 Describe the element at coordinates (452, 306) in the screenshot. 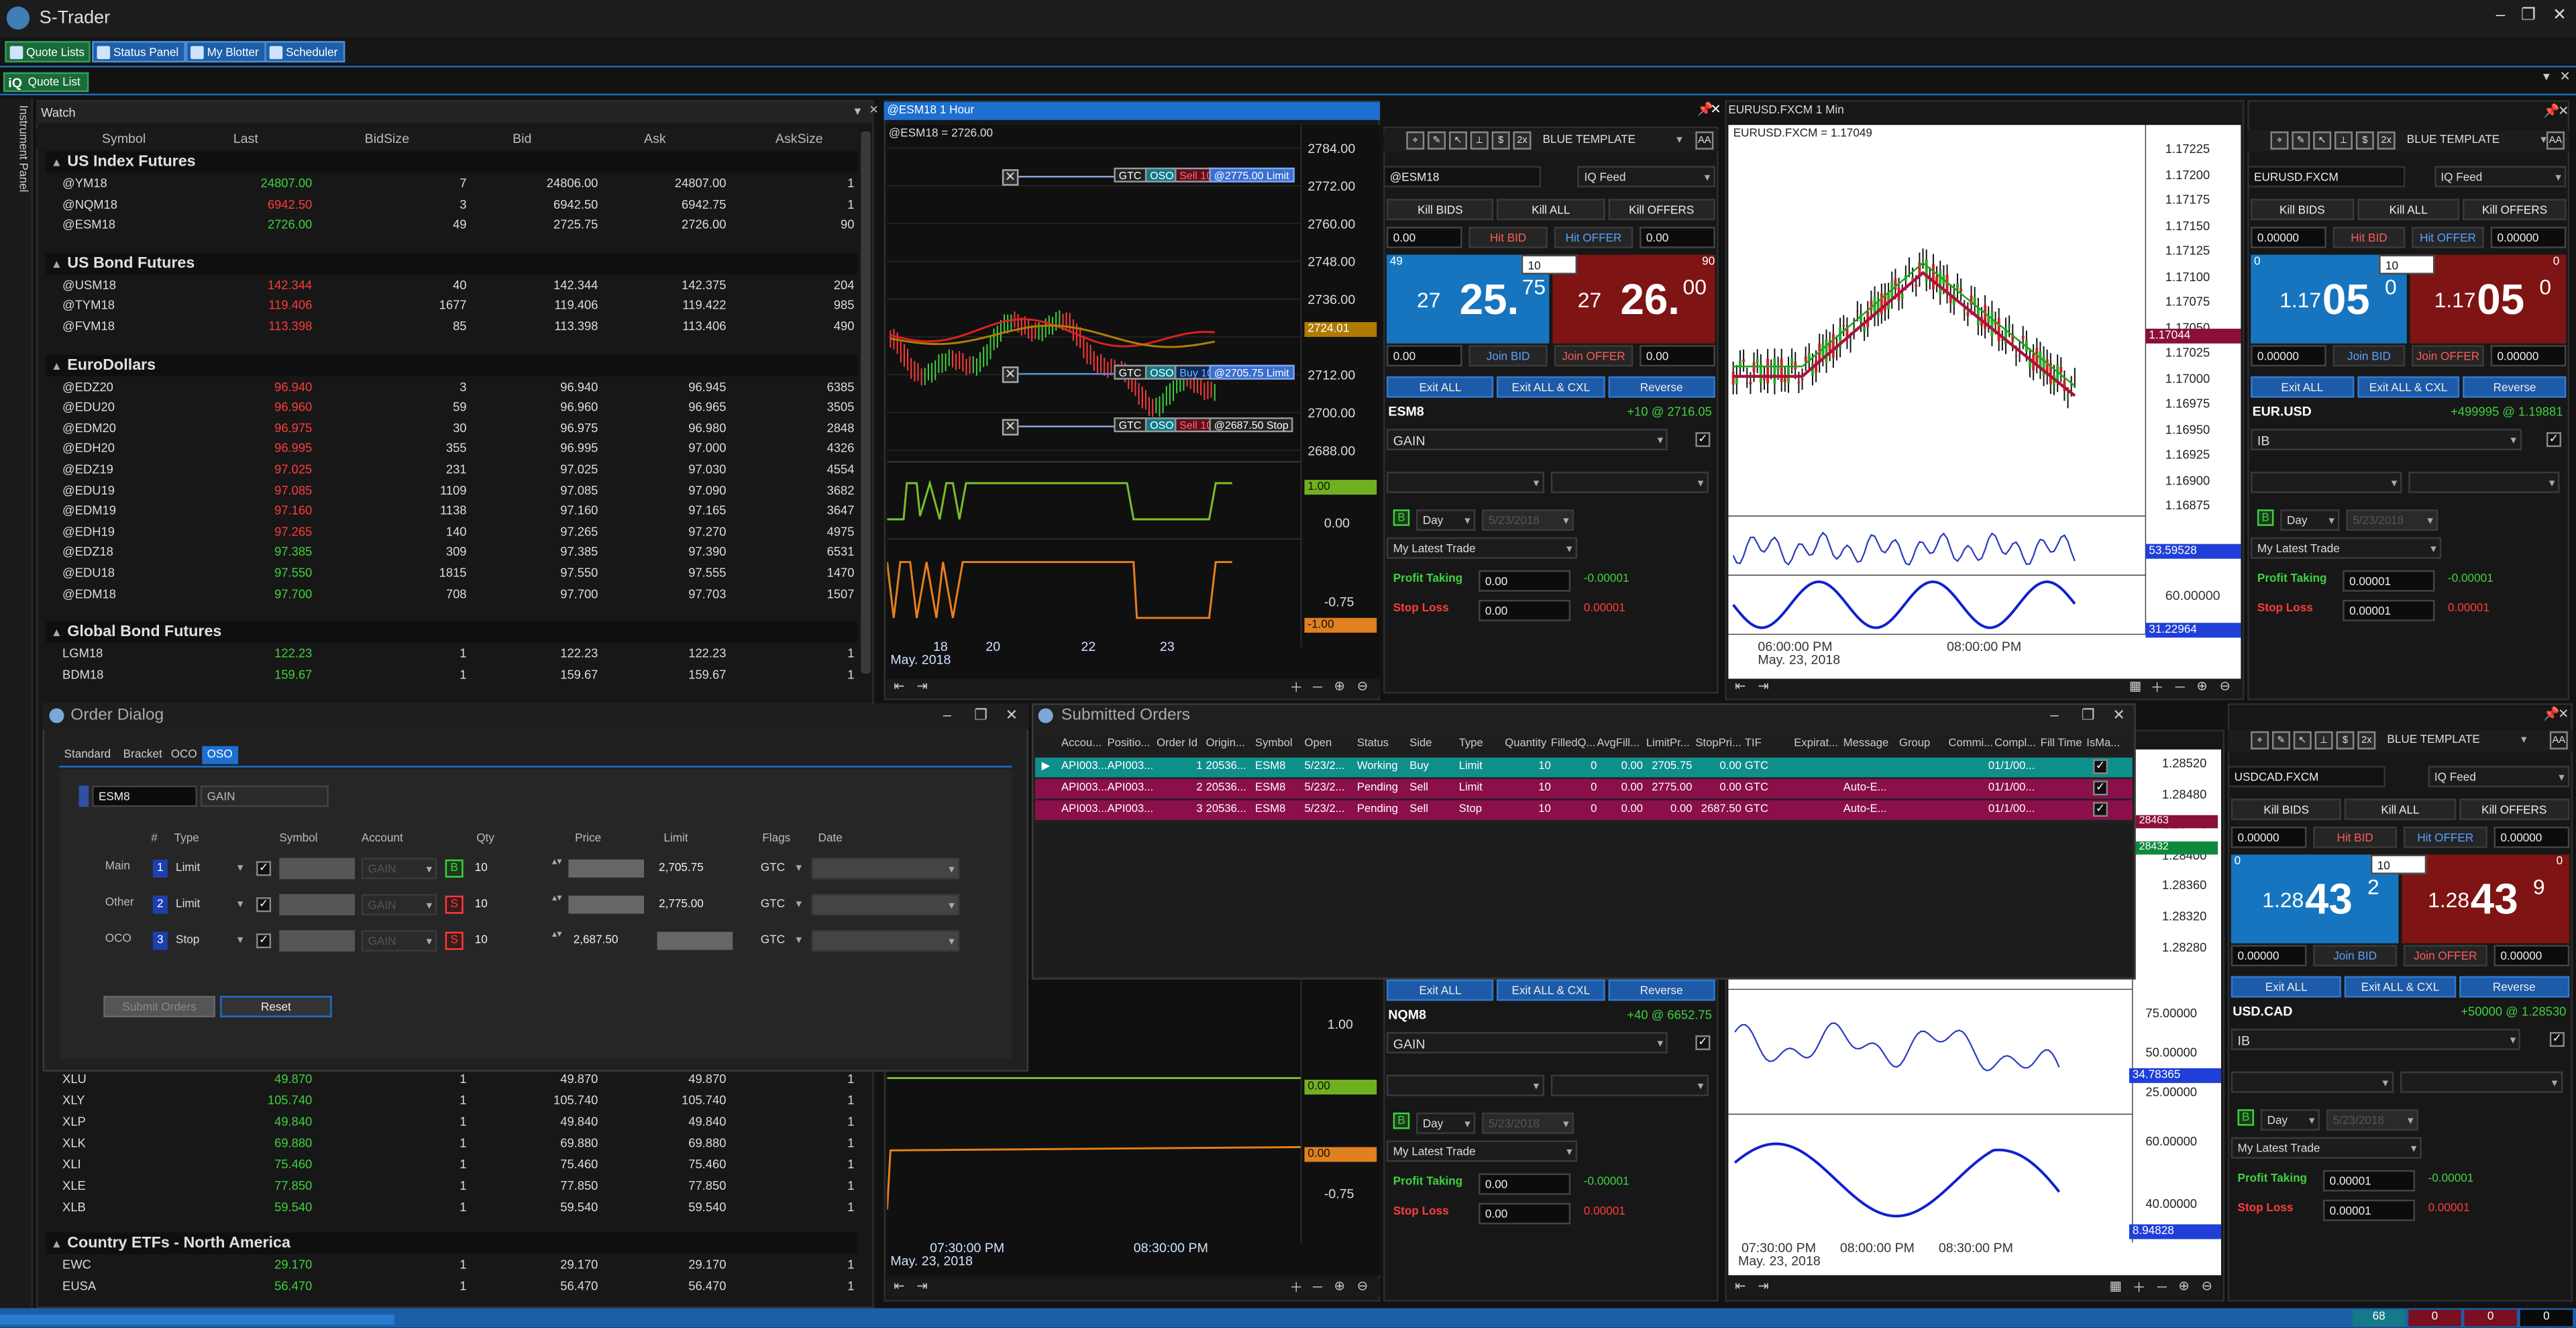

I see `table-row: @TYM18 119.406 1677 119.406 119.422 985` at that location.